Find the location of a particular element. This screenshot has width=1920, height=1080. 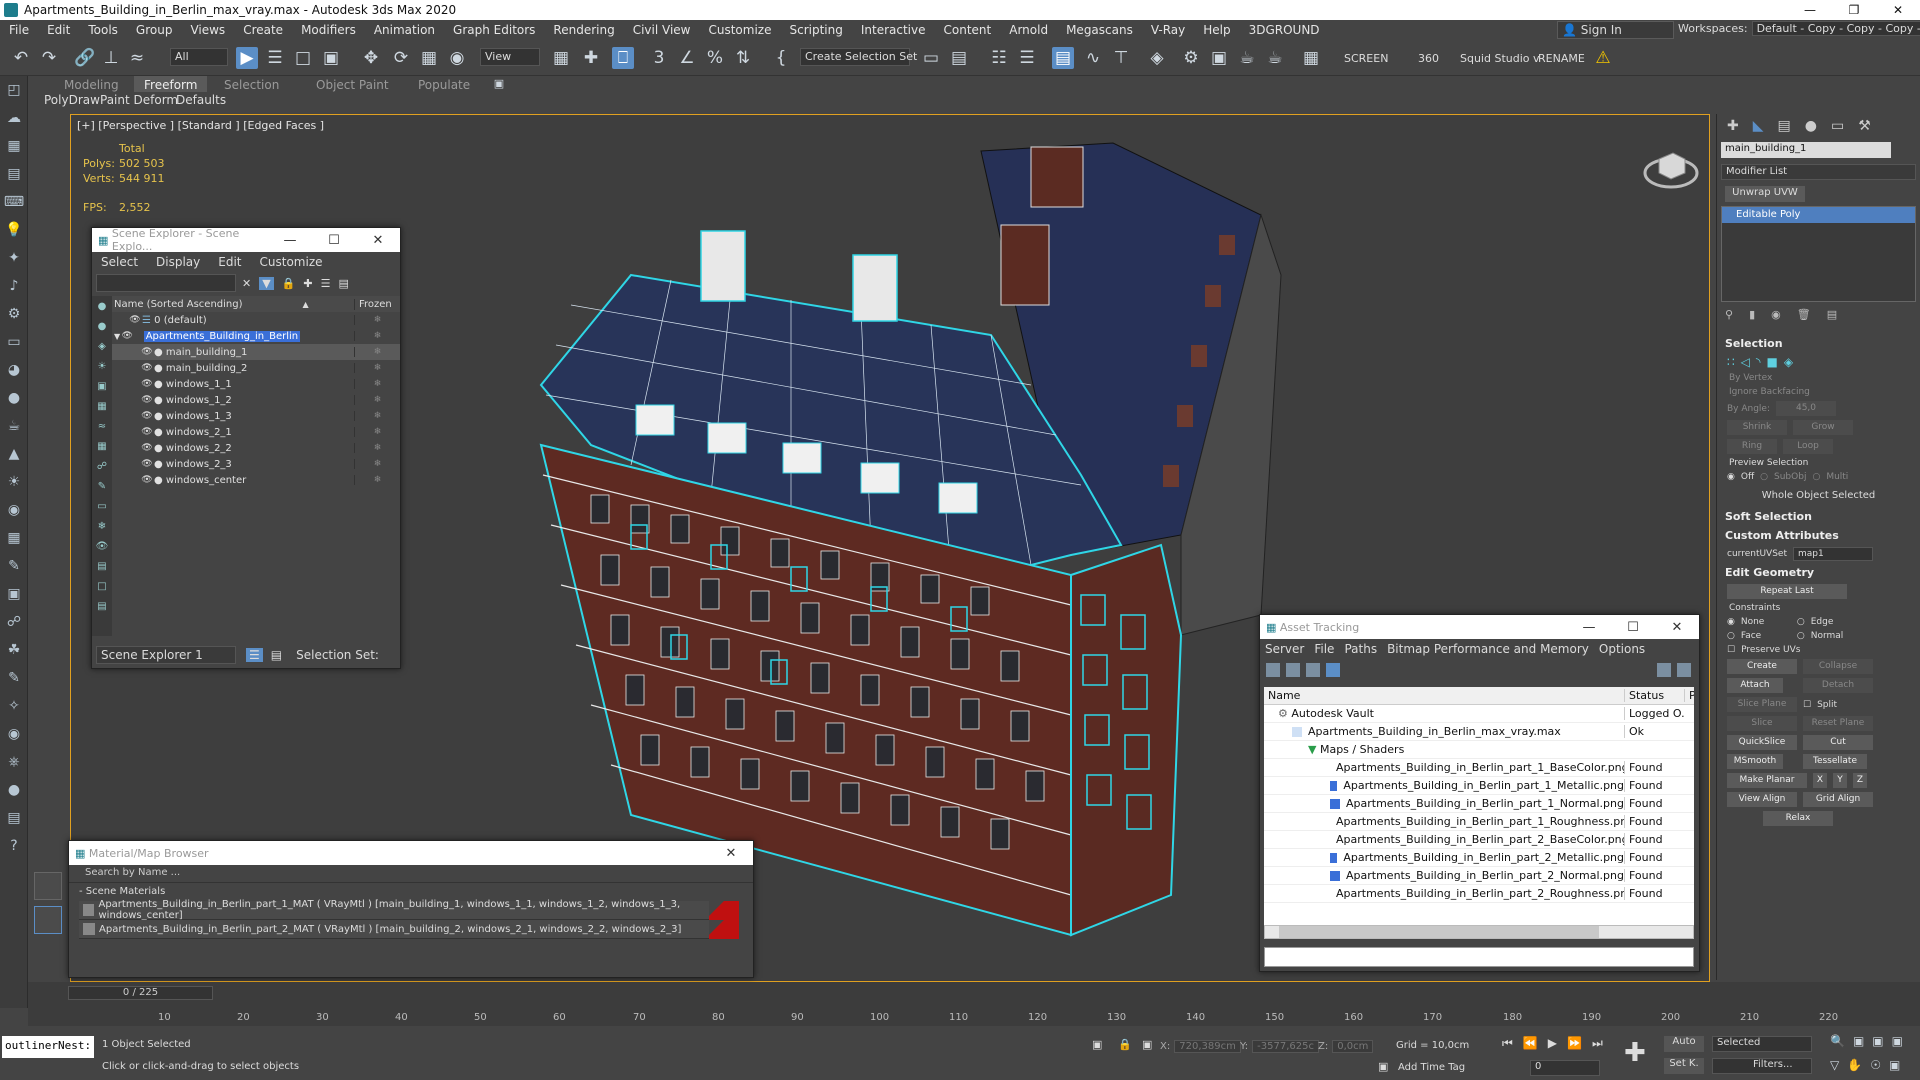

list-item: 👁 ● windows_2_1 ❄ is located at coordinates (256, 432).